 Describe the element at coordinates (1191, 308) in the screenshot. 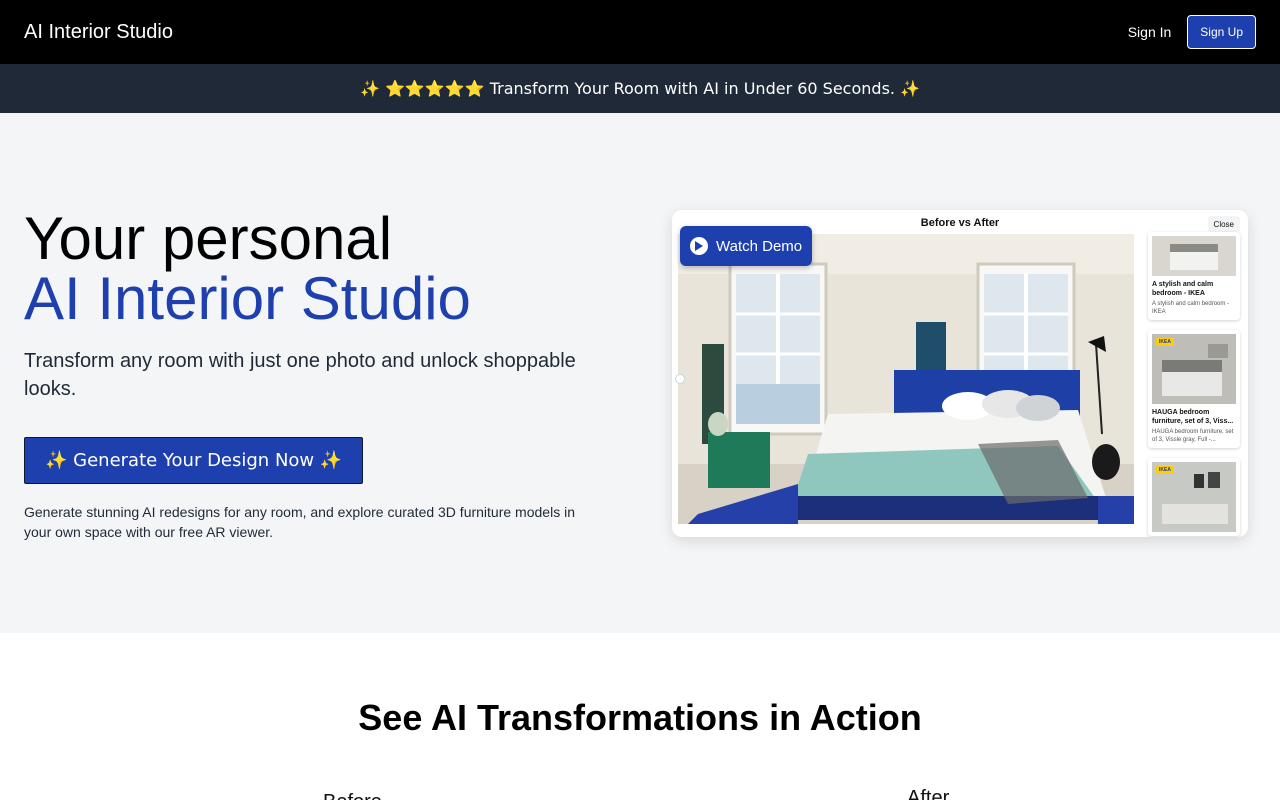

I see `product-description: A stylish and calm bedroom - IKEA` at that location.